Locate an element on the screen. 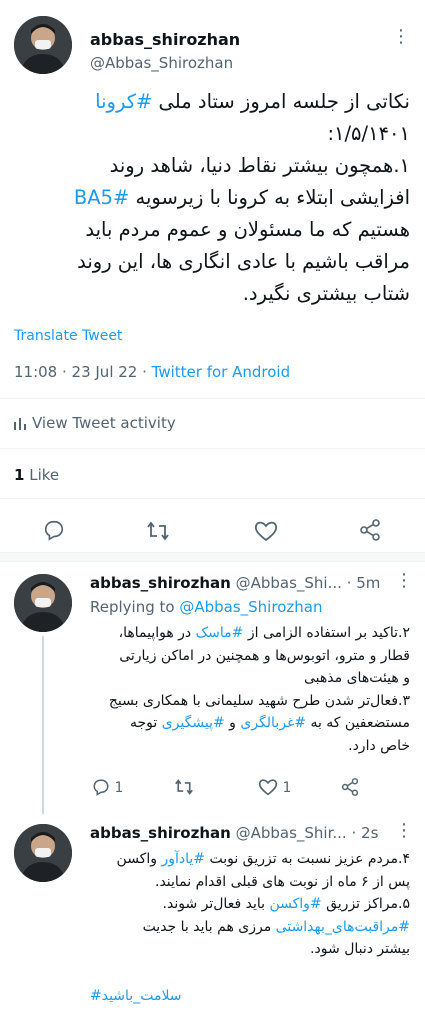 The image size is (425, 1024). hashtag-link: #کرونا is located at coordinates (123, 101).